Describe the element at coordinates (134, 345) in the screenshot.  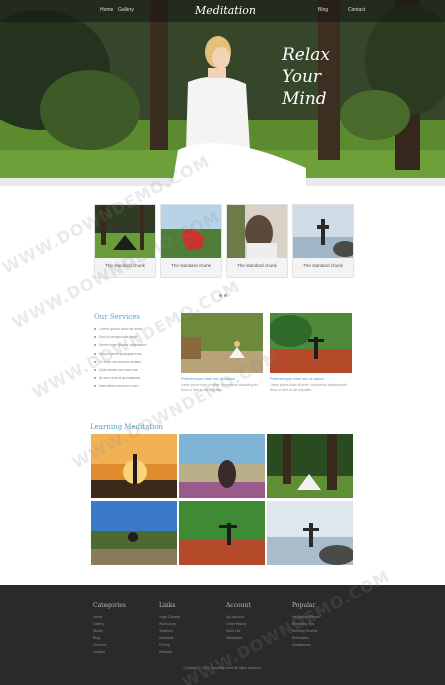
I see `services-item: Nemo enim ipsam voluptatem` at that location.